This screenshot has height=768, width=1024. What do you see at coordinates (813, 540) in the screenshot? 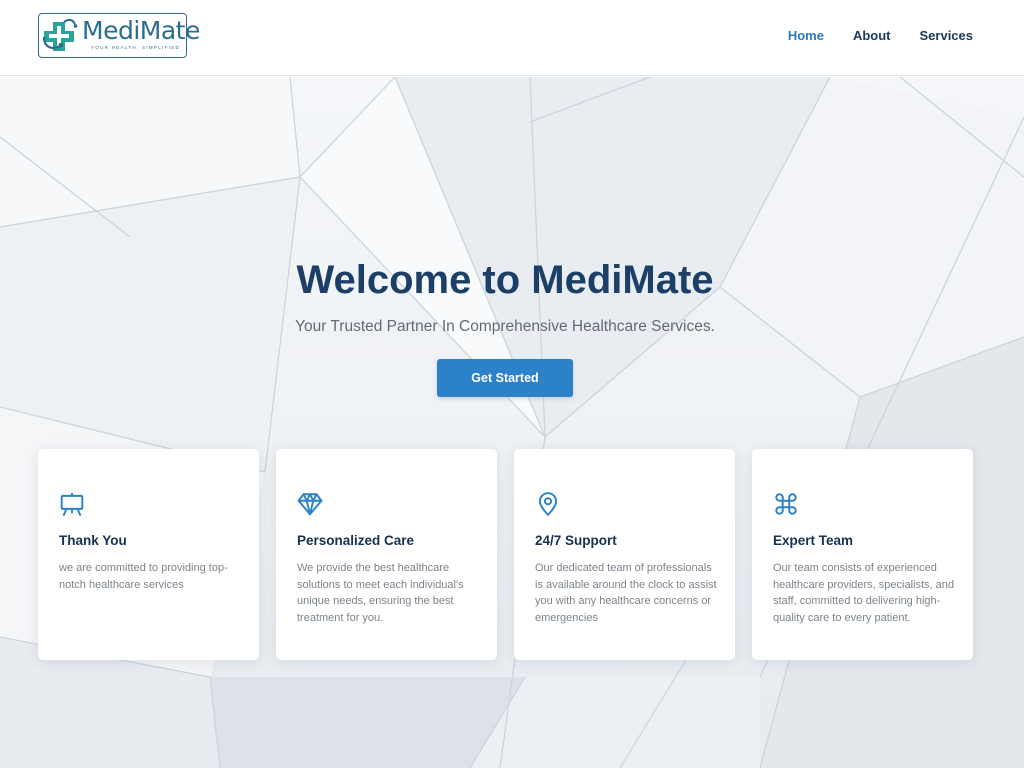
I see `feature-title: Expert Team` at bounding box center [813, 540].